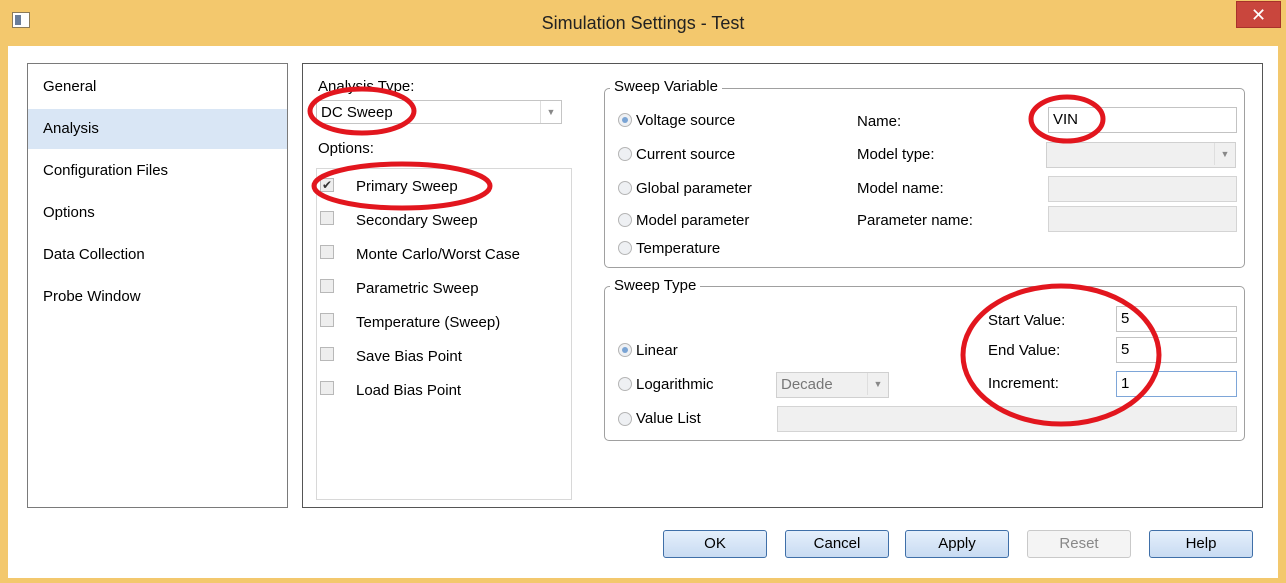  Describe the element at coordinates (407, 186) in the screenshot. I see `primary-sweep-label: Primary Sweep` at that location.